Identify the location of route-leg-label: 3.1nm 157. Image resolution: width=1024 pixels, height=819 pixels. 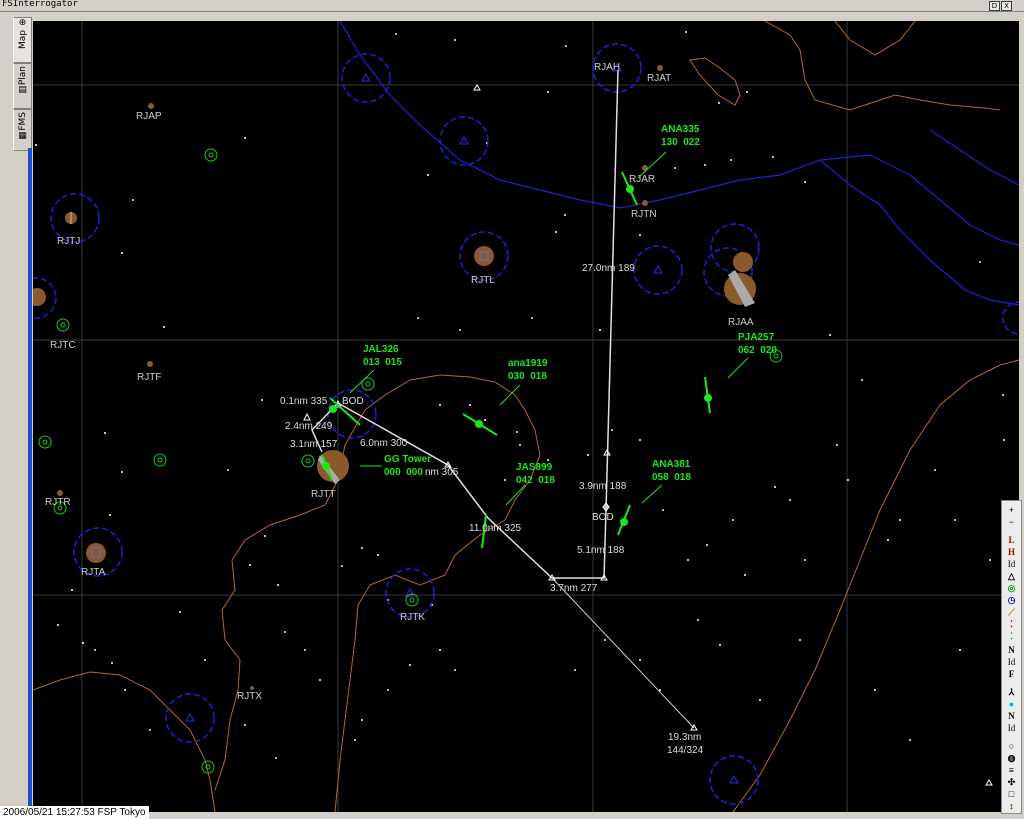
(314, 444).